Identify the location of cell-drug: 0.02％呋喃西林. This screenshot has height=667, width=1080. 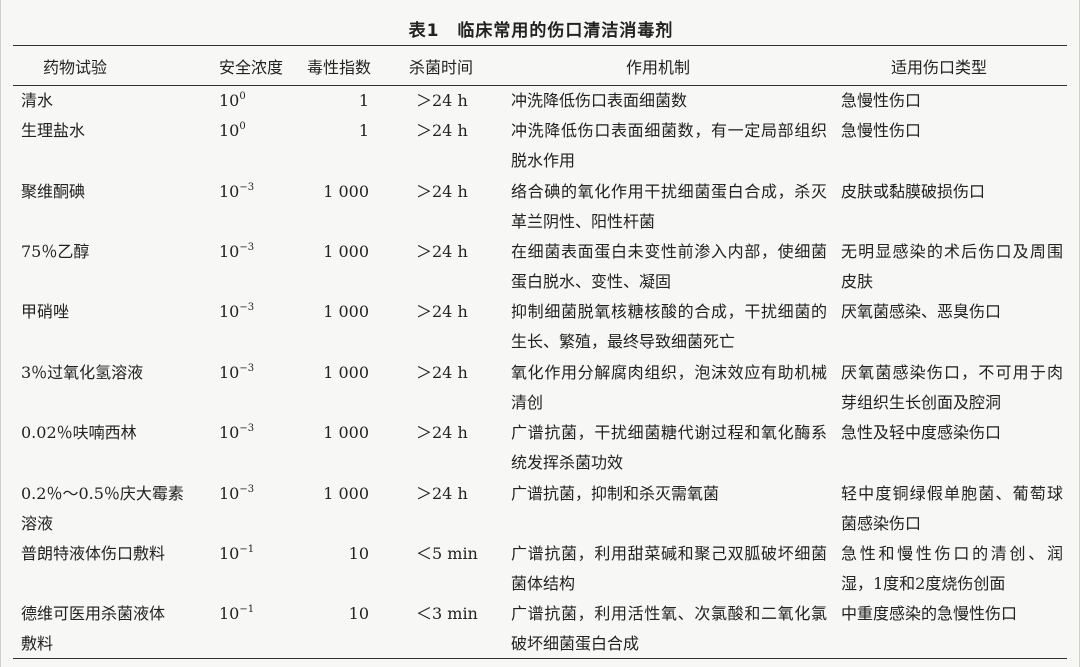
(79, 432).